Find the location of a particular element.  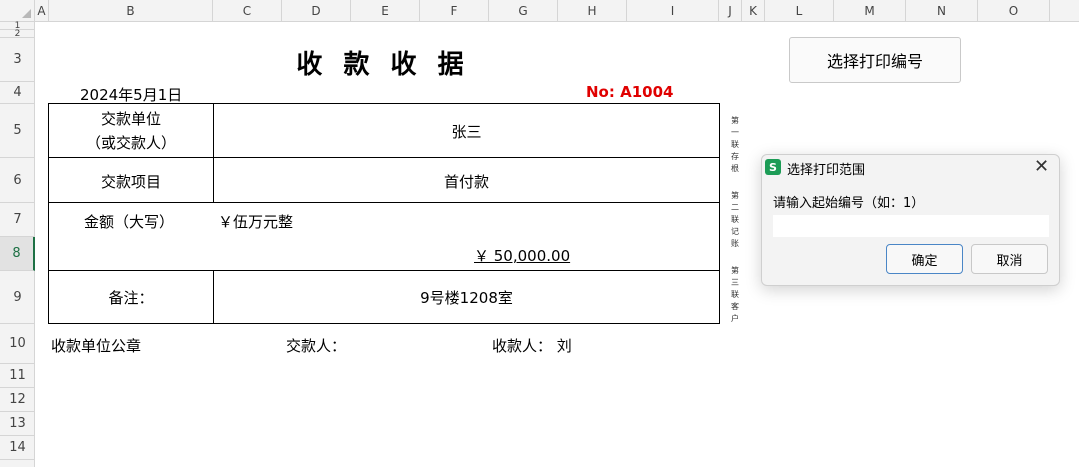

payer-label: 交款单位 is located at coordinates (130, 119).